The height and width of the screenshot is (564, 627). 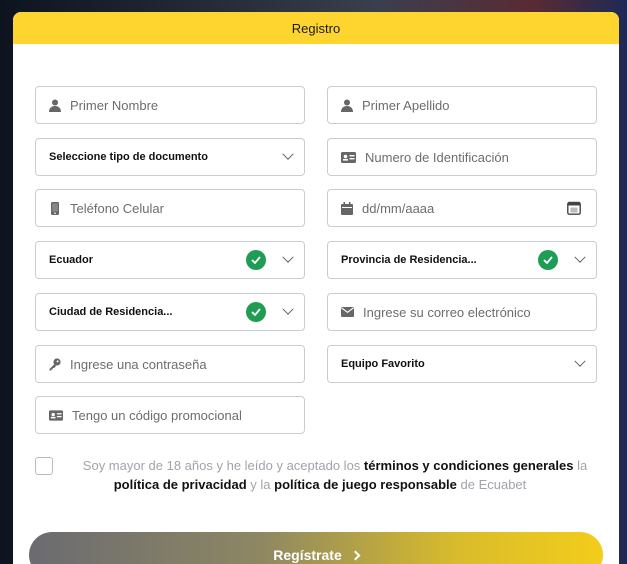 I want to click on email-field, so click(x=462, y=312).